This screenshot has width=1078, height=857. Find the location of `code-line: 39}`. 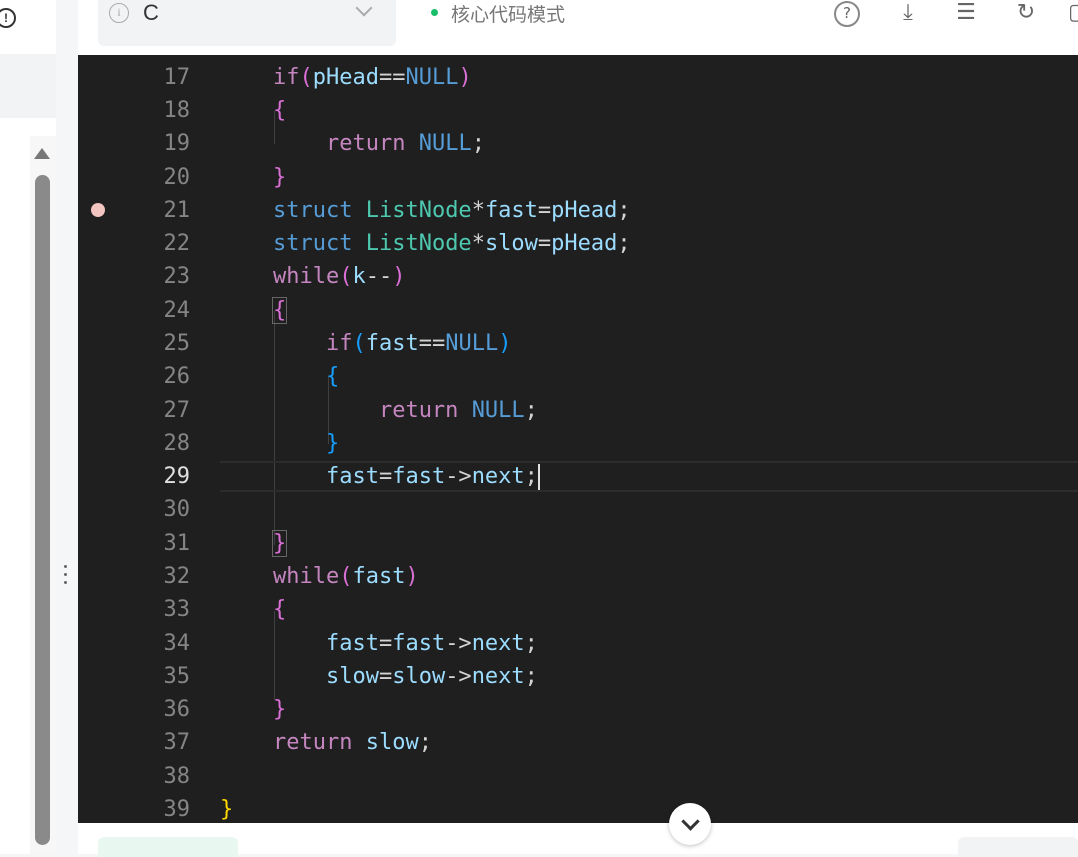

code-line: 39} is located at coordinates (198, 809).